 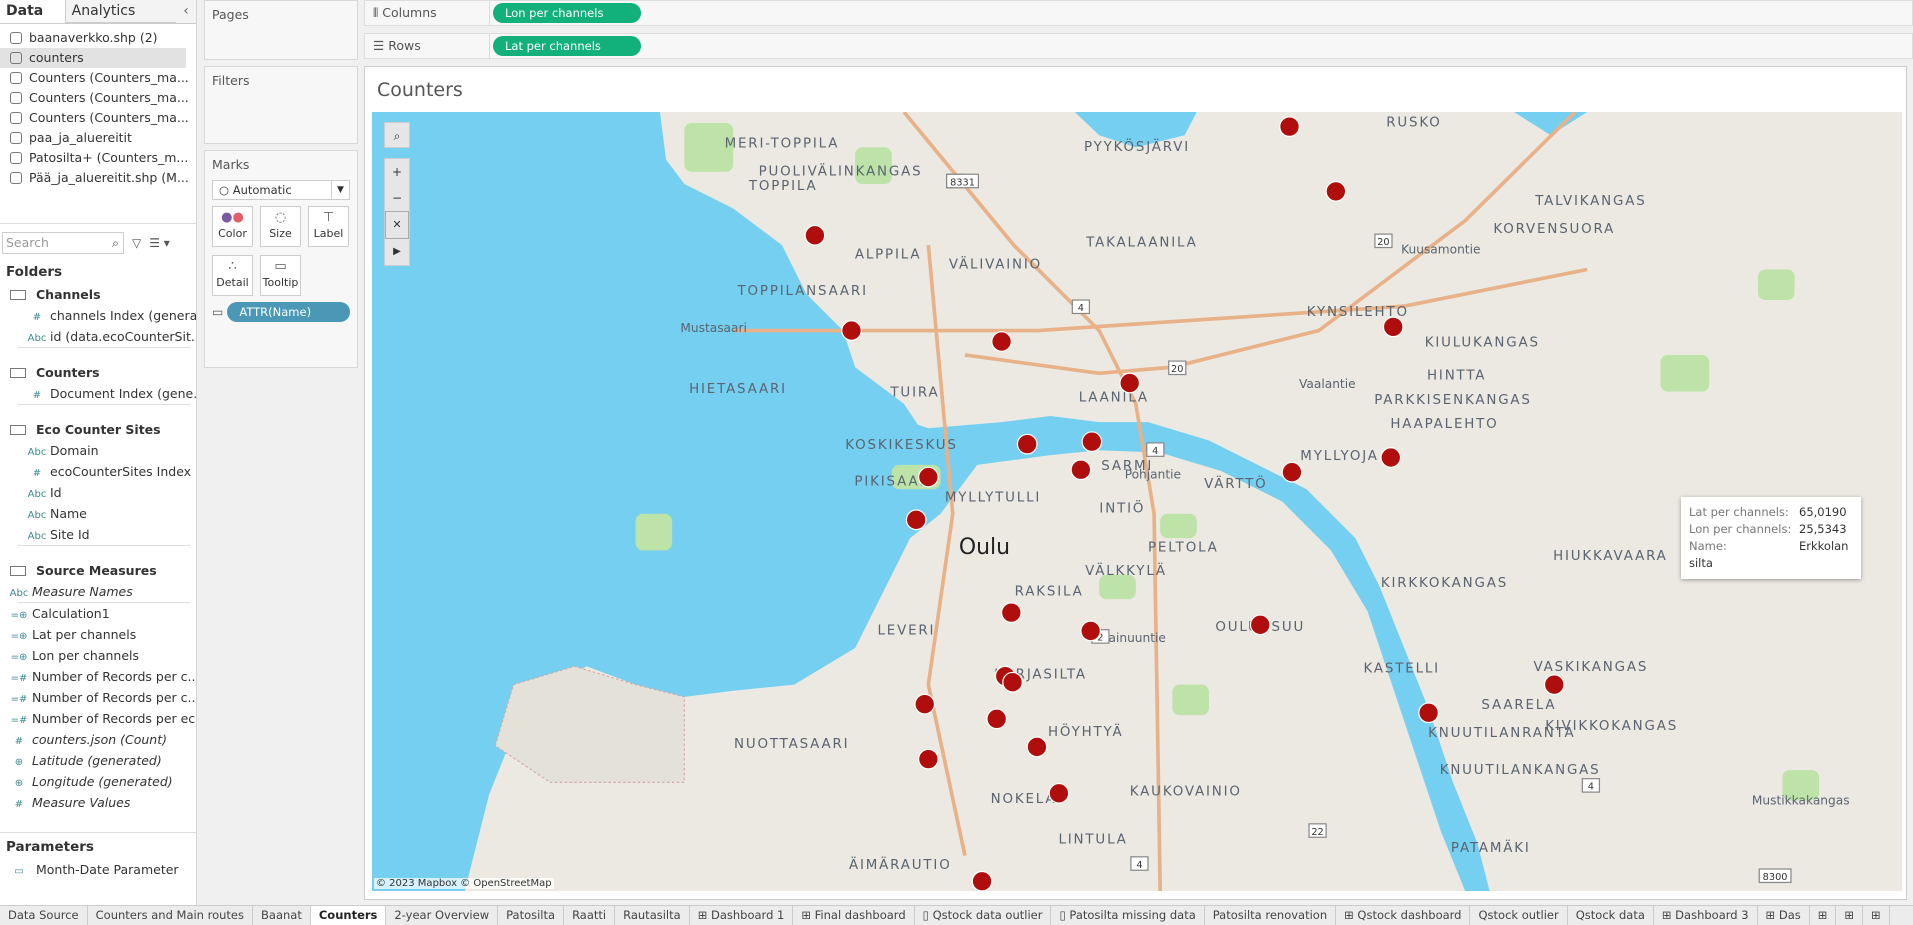 I want to click on mark-type-dropdown: ○ Automatic ▼, so click(x=281, y=190).